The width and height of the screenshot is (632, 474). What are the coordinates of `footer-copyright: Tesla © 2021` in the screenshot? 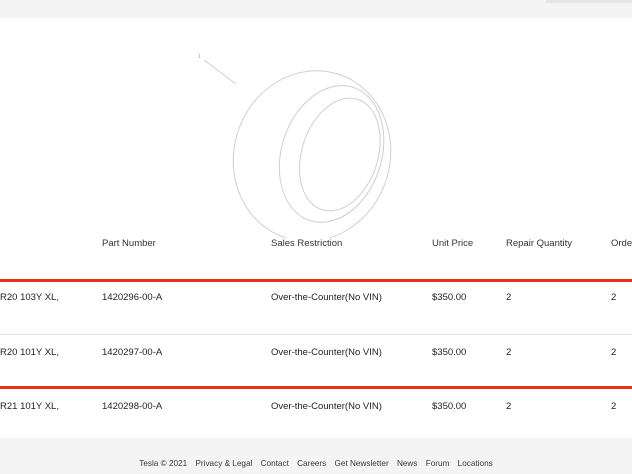 It's located at (163, 463).